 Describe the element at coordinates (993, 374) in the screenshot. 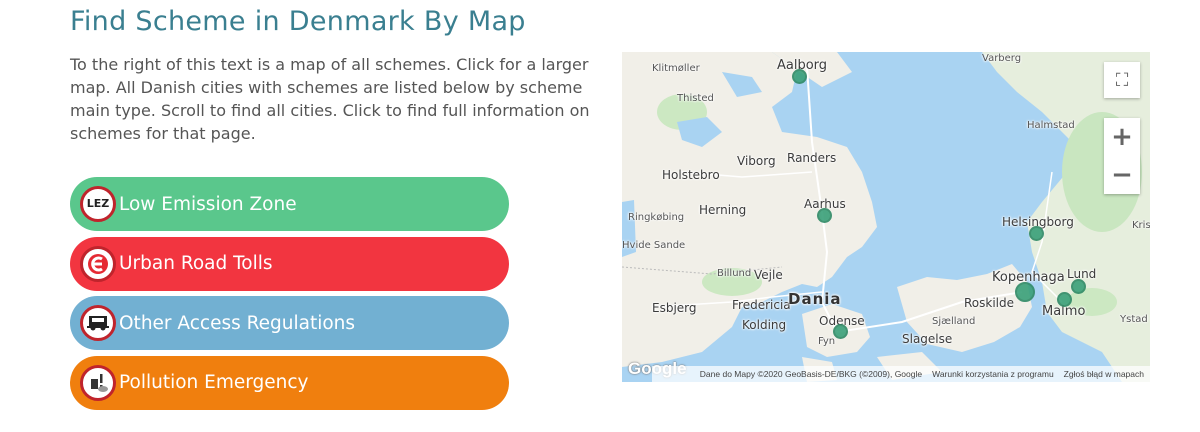

I see `terms-link: Warunki korzystania z programu` at that location.